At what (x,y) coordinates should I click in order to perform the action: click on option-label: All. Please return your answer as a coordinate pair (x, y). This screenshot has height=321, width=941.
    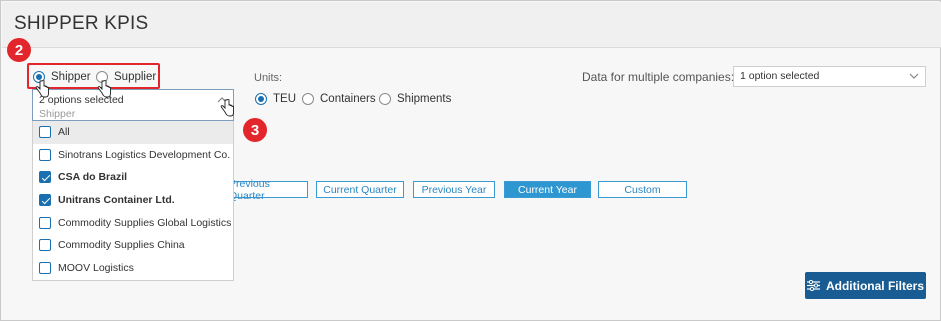
    Looking at the image, I should click on (64, 132).